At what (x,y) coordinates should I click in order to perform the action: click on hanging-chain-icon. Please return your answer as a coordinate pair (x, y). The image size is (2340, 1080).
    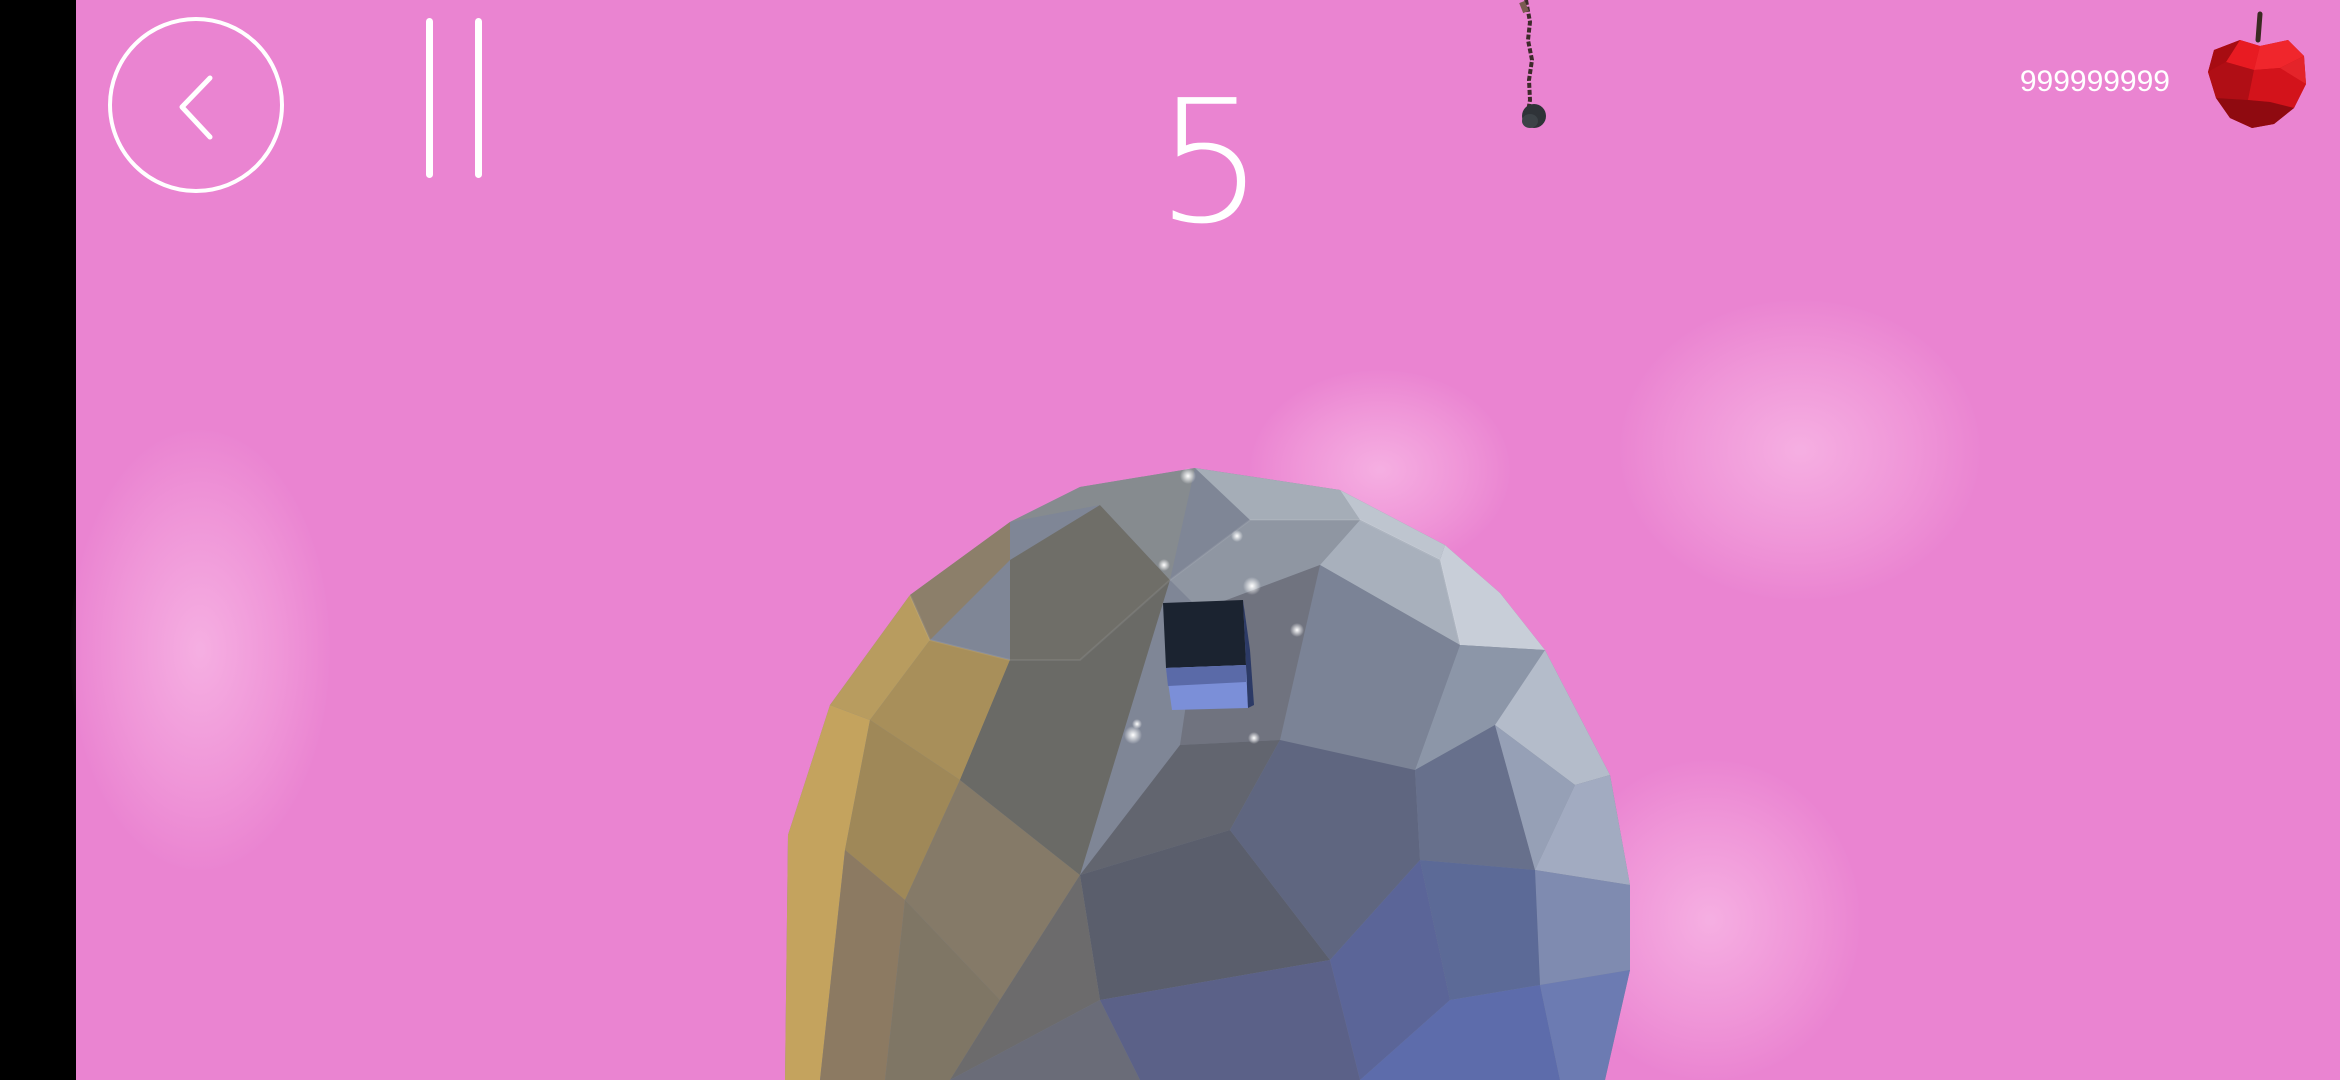
    Looking at the image, I should click on (1528, 70).